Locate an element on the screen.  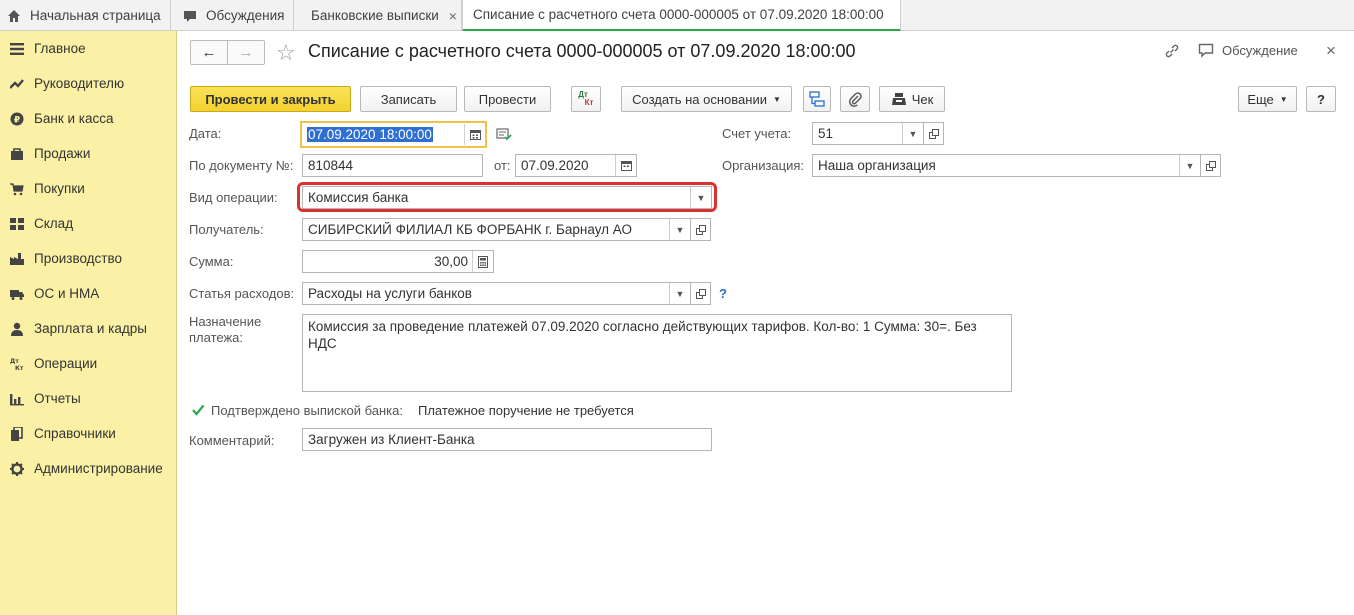
tab-label: Банковские выписки is located at coordinates (375, 15).